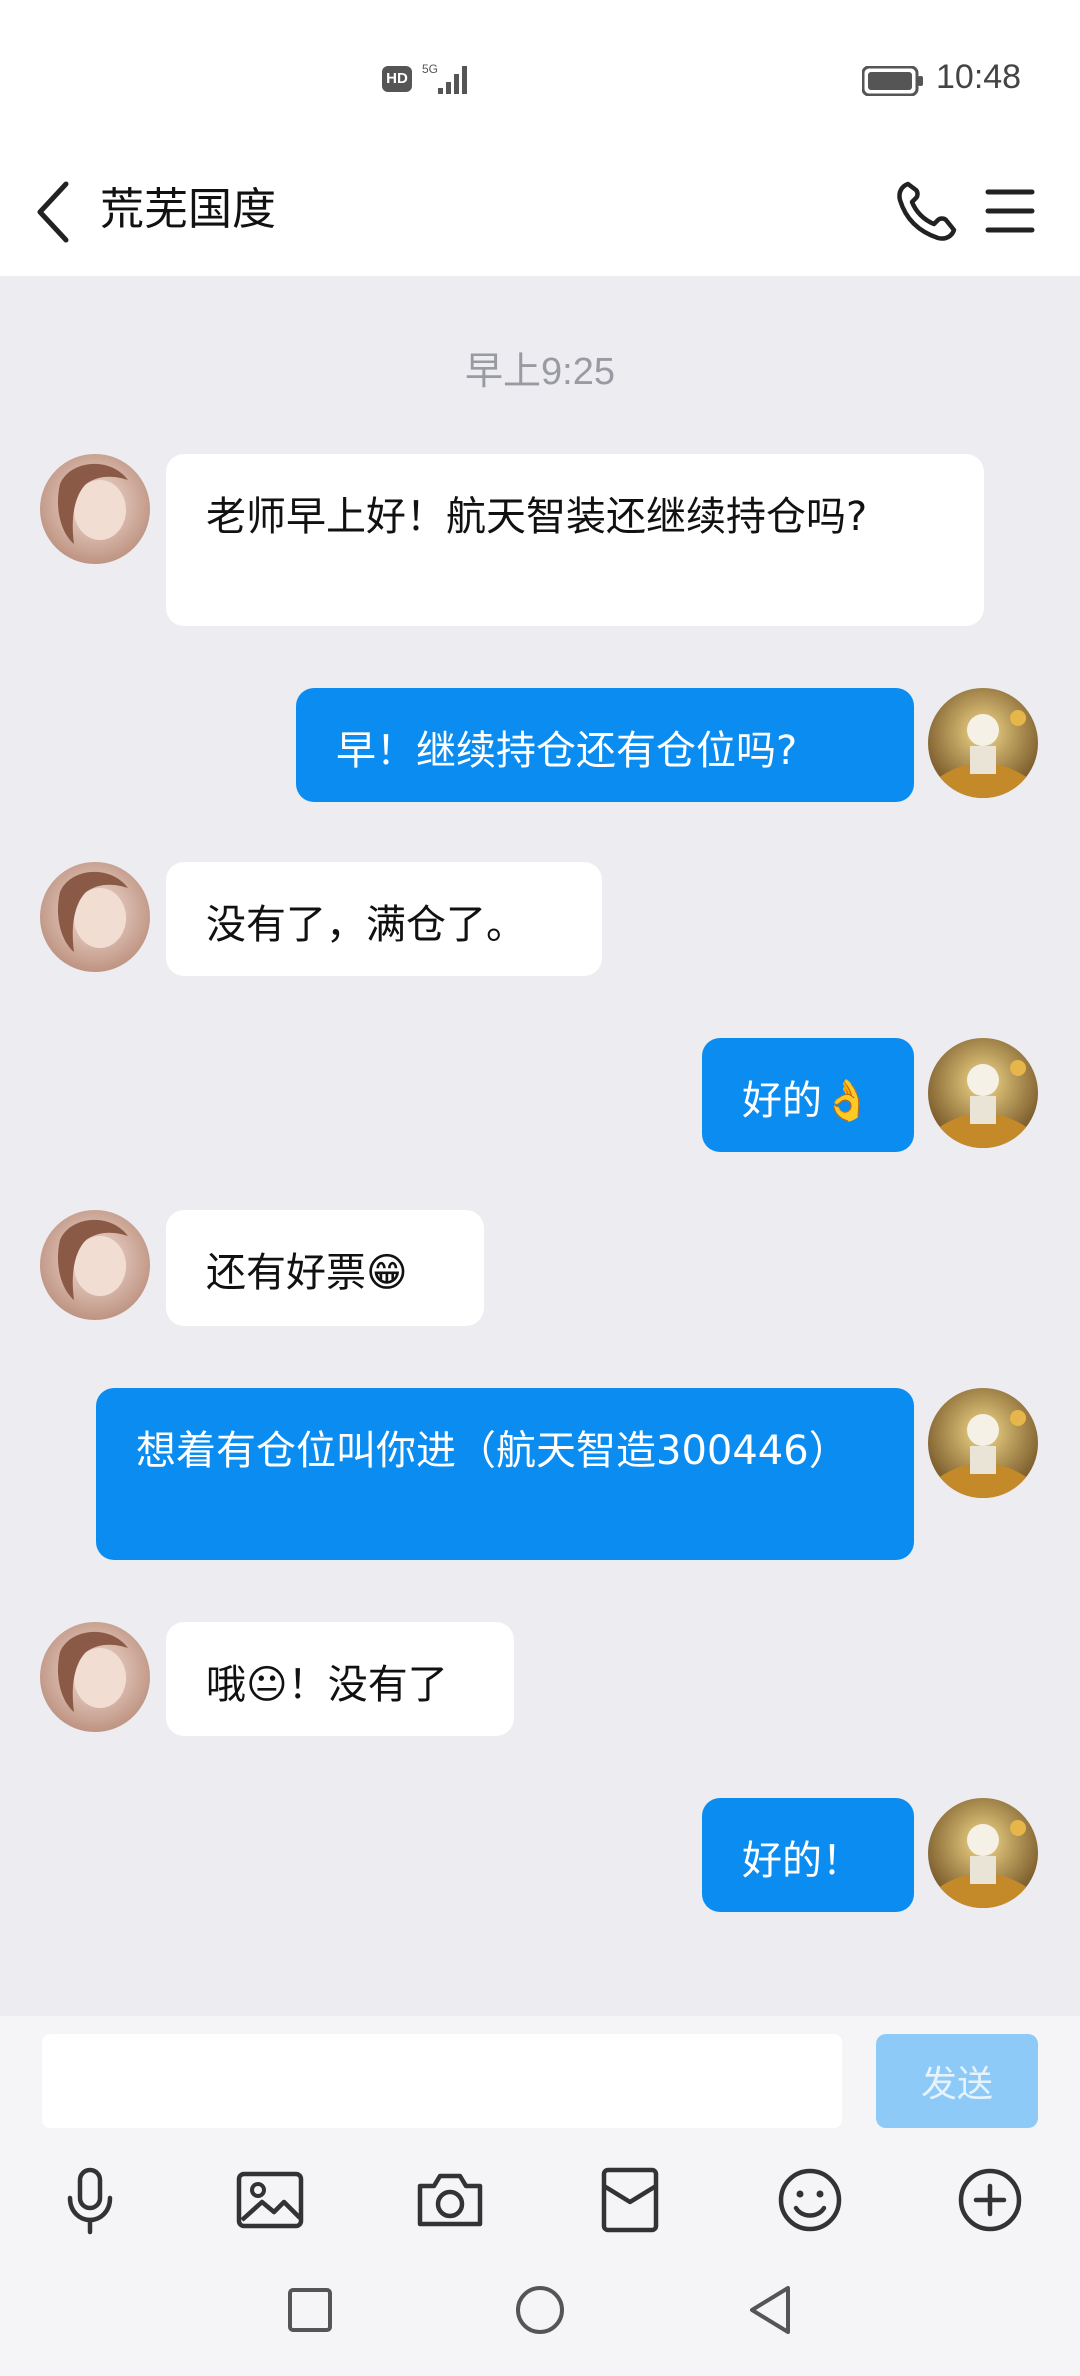  Describe the element at coordinates (325, 1268) in the screenshot. I see `message-bubble: 还有好票😁` at that location.